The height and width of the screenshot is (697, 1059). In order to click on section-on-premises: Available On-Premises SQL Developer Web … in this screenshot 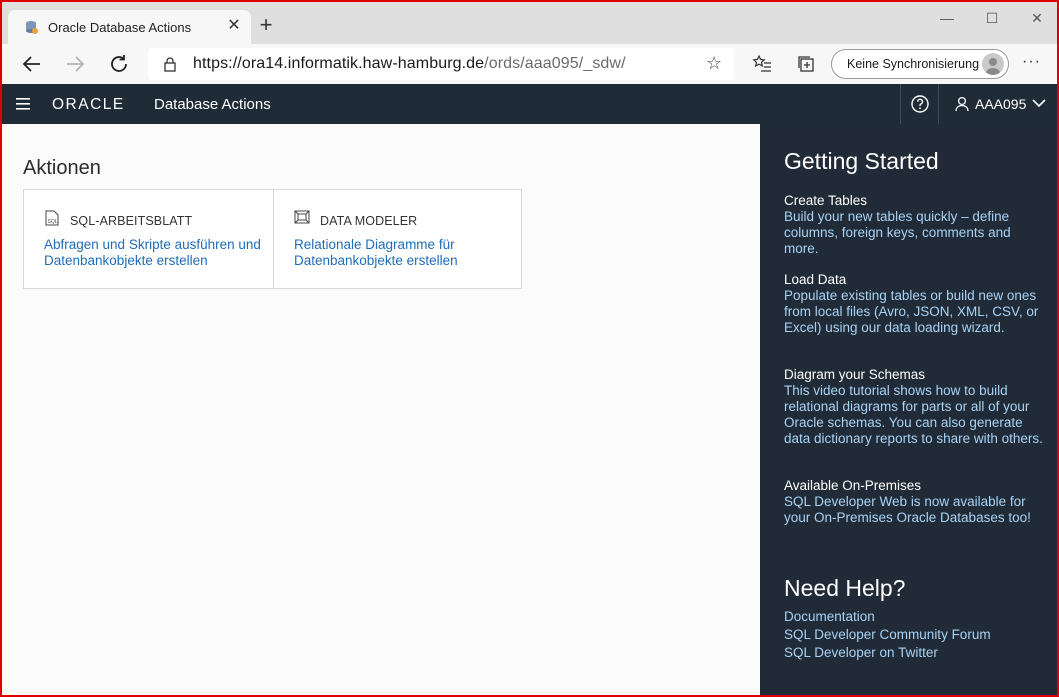, I will do `click(915, 502)`.